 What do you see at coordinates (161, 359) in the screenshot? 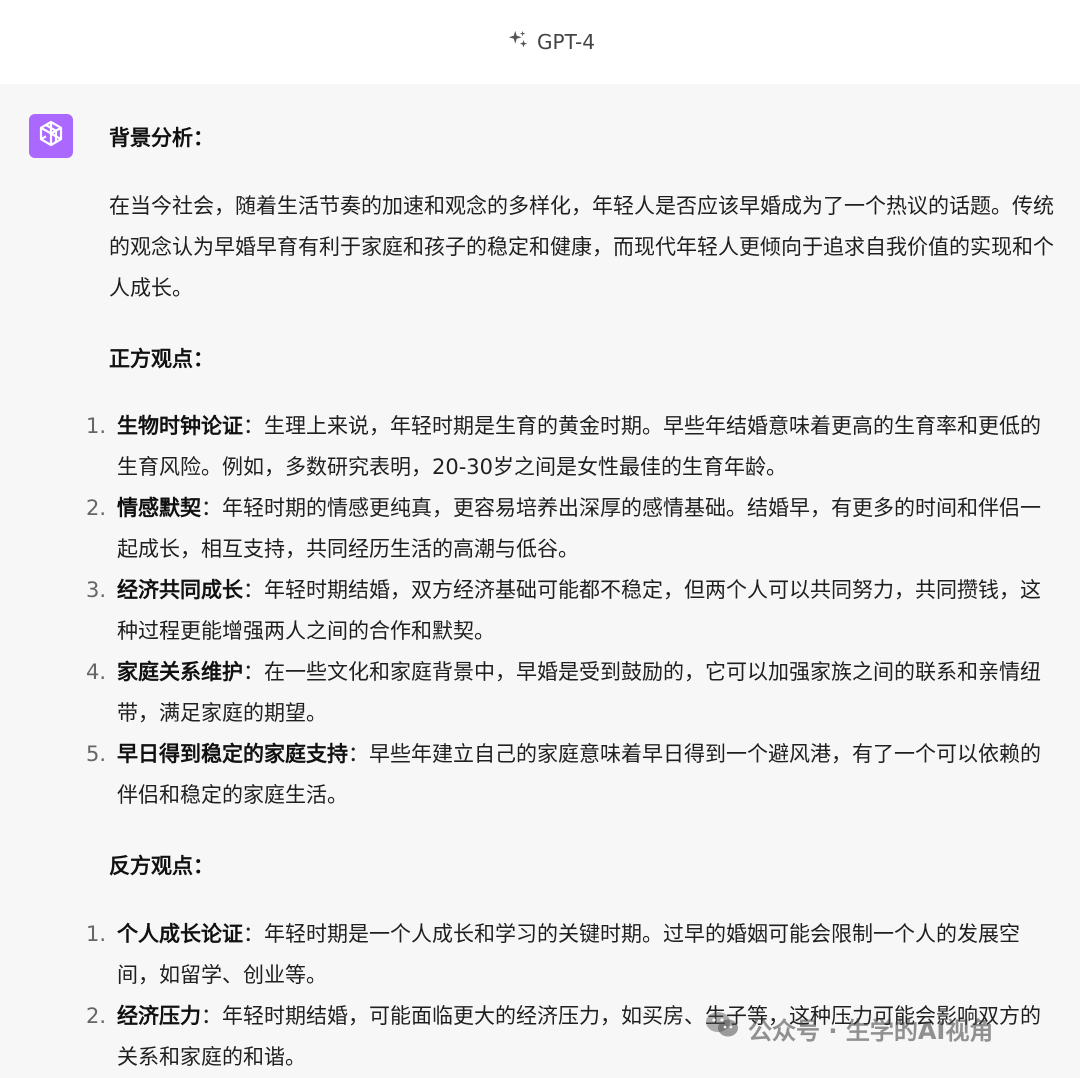
I see `pro-heading: 正方观点：` at bounding box center [161, 359].